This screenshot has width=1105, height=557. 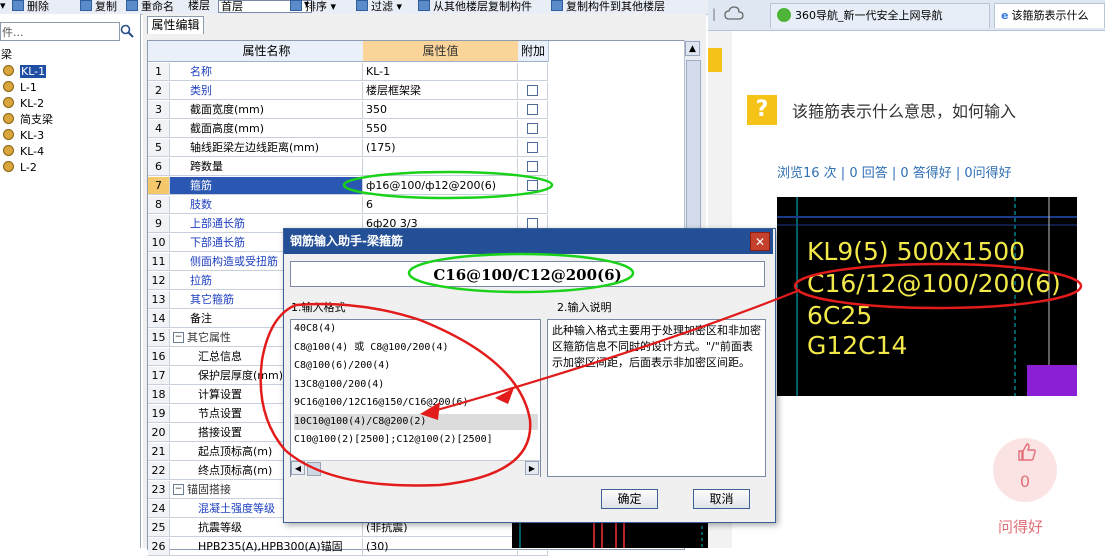 I want to click on property-value: 6, so click(x=440, y=205).